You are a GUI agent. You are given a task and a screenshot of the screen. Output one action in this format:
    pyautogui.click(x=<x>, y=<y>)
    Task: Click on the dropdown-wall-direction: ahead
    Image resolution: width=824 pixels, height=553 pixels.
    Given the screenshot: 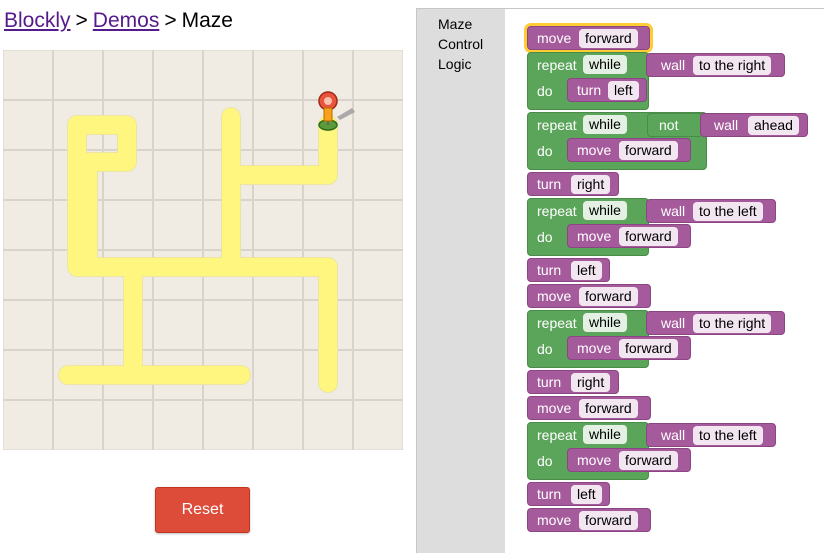 What is the action you would take?
    pyautogui.click(x=773, y=125)
    